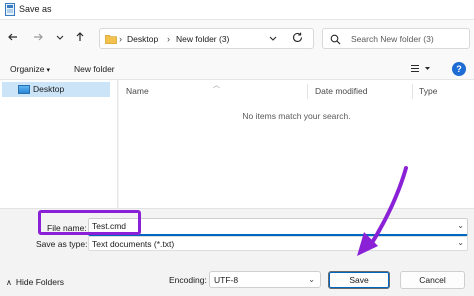  What do you see at coordinates (137, 91) in the screenshot?
I see `column-header-name: Name` at bounding box center [137, 91].